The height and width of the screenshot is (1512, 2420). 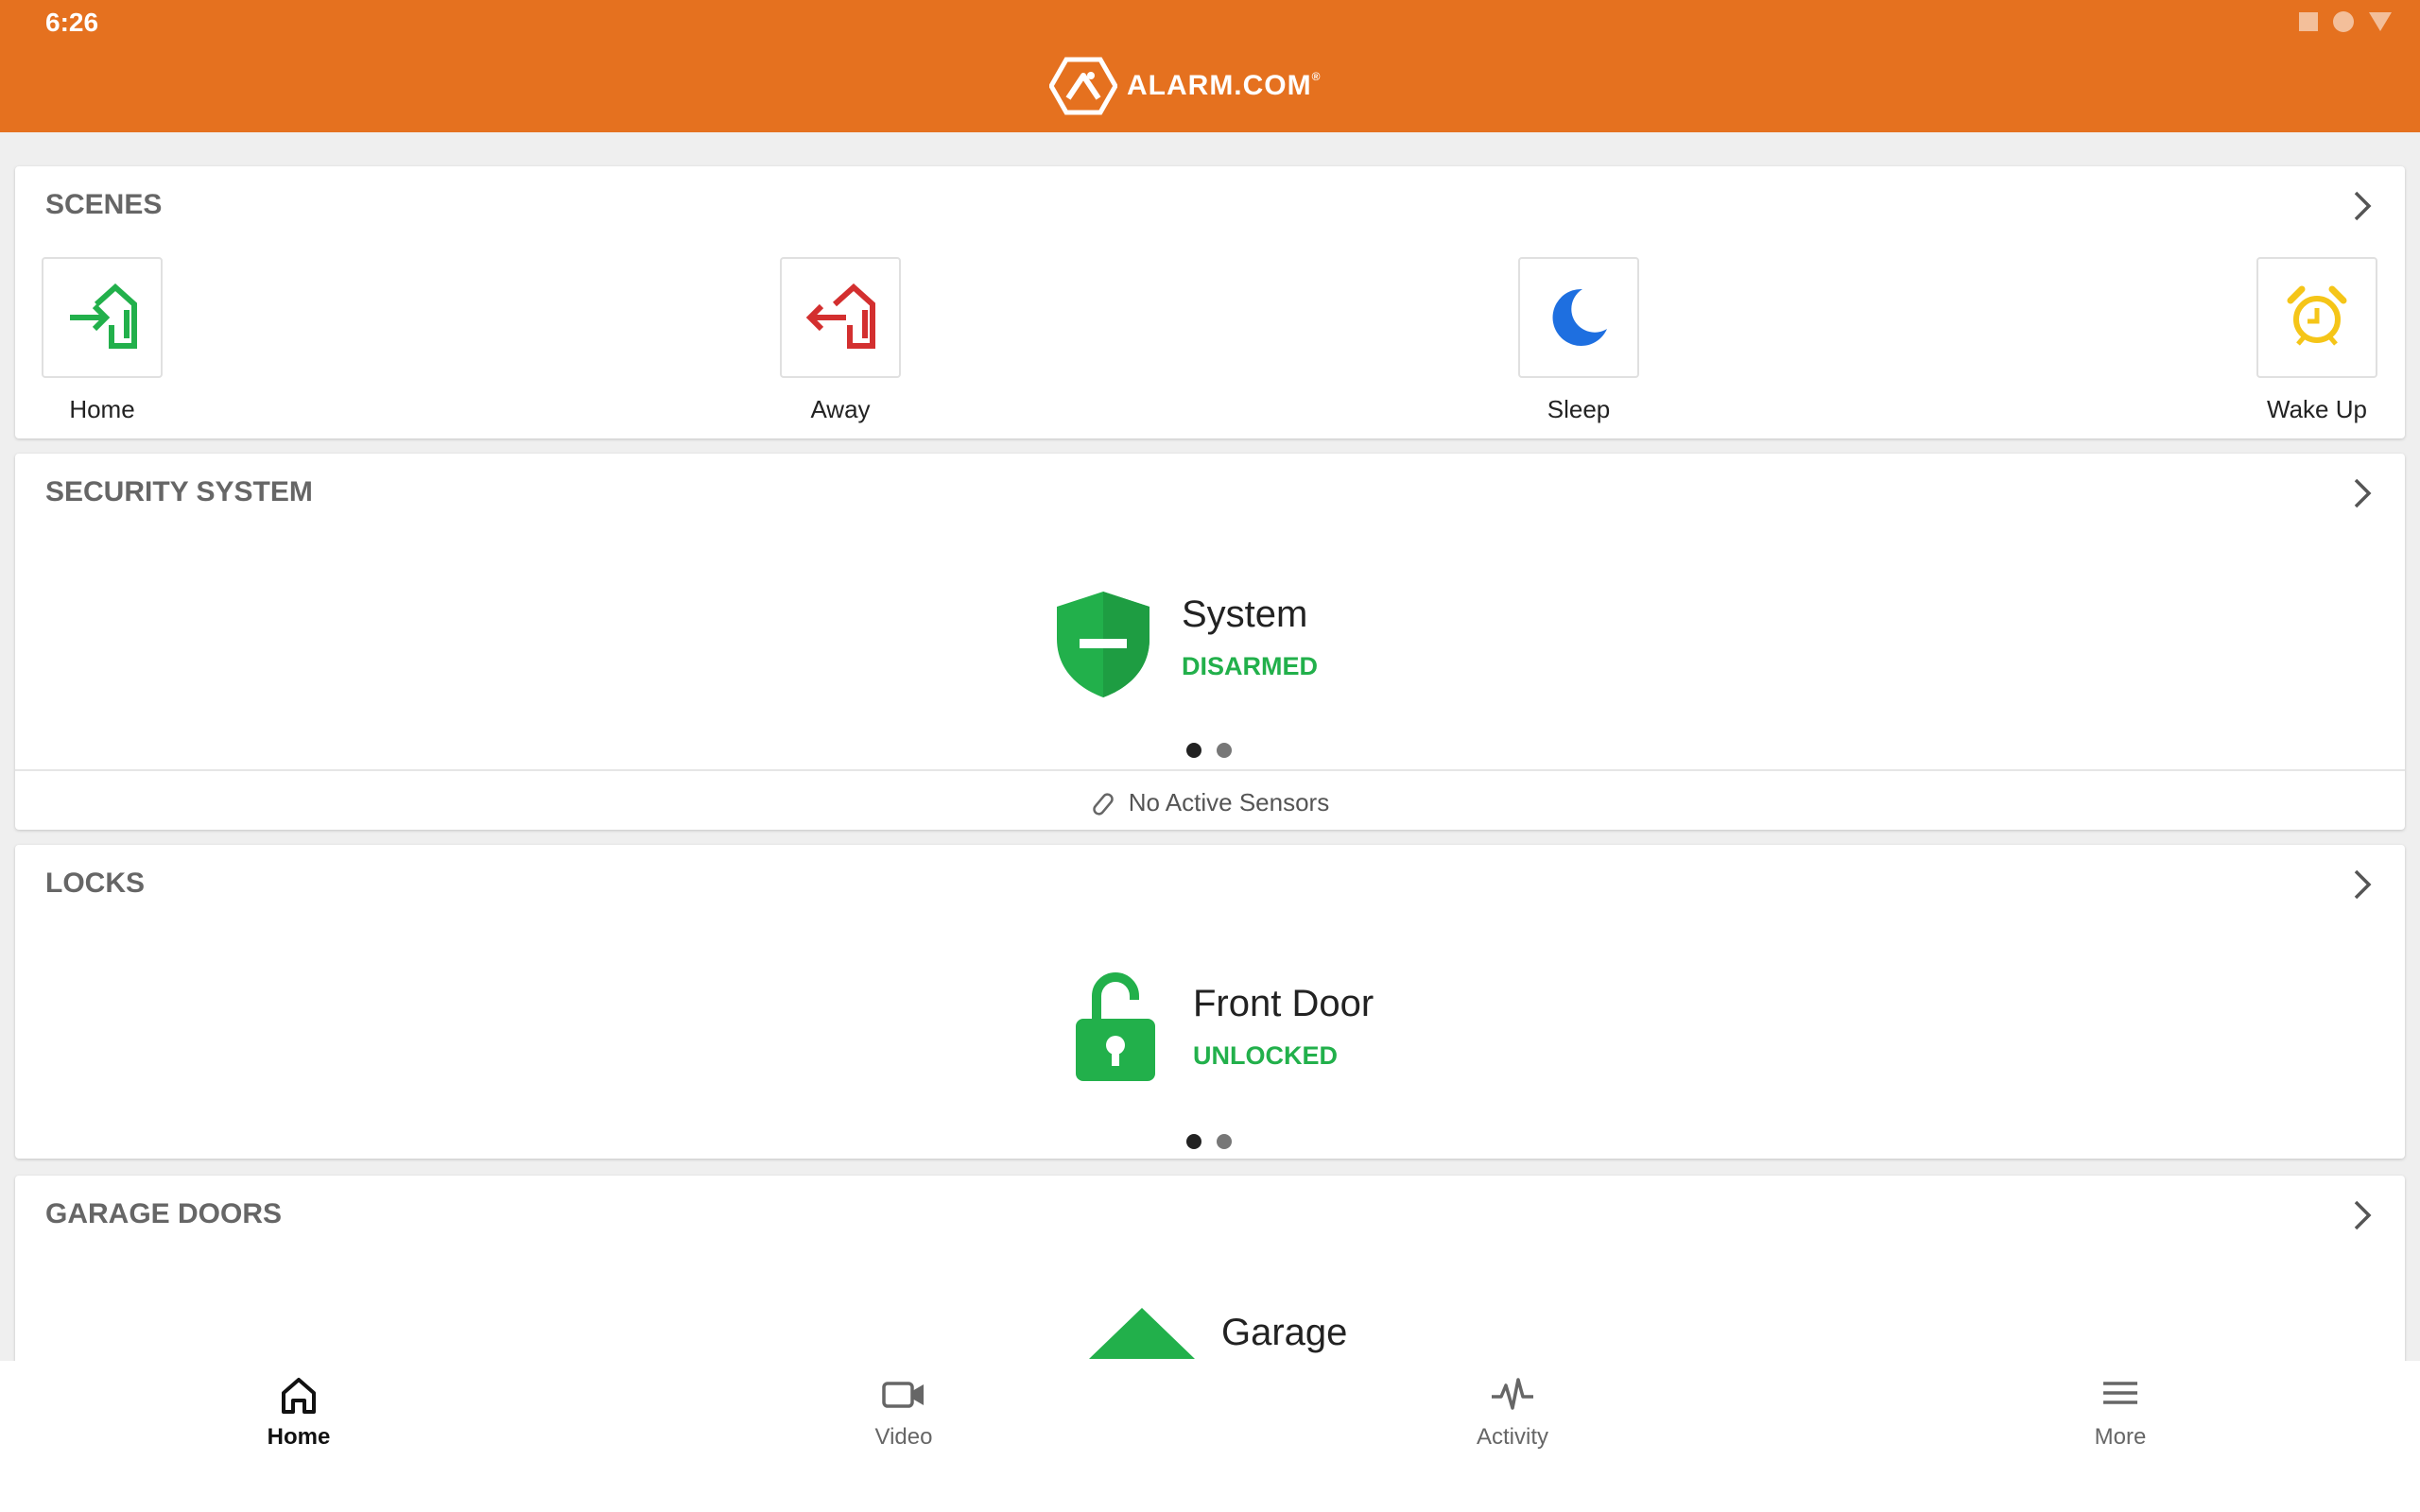 I want to click on activity-icon, so click(x=1512, y=1394).